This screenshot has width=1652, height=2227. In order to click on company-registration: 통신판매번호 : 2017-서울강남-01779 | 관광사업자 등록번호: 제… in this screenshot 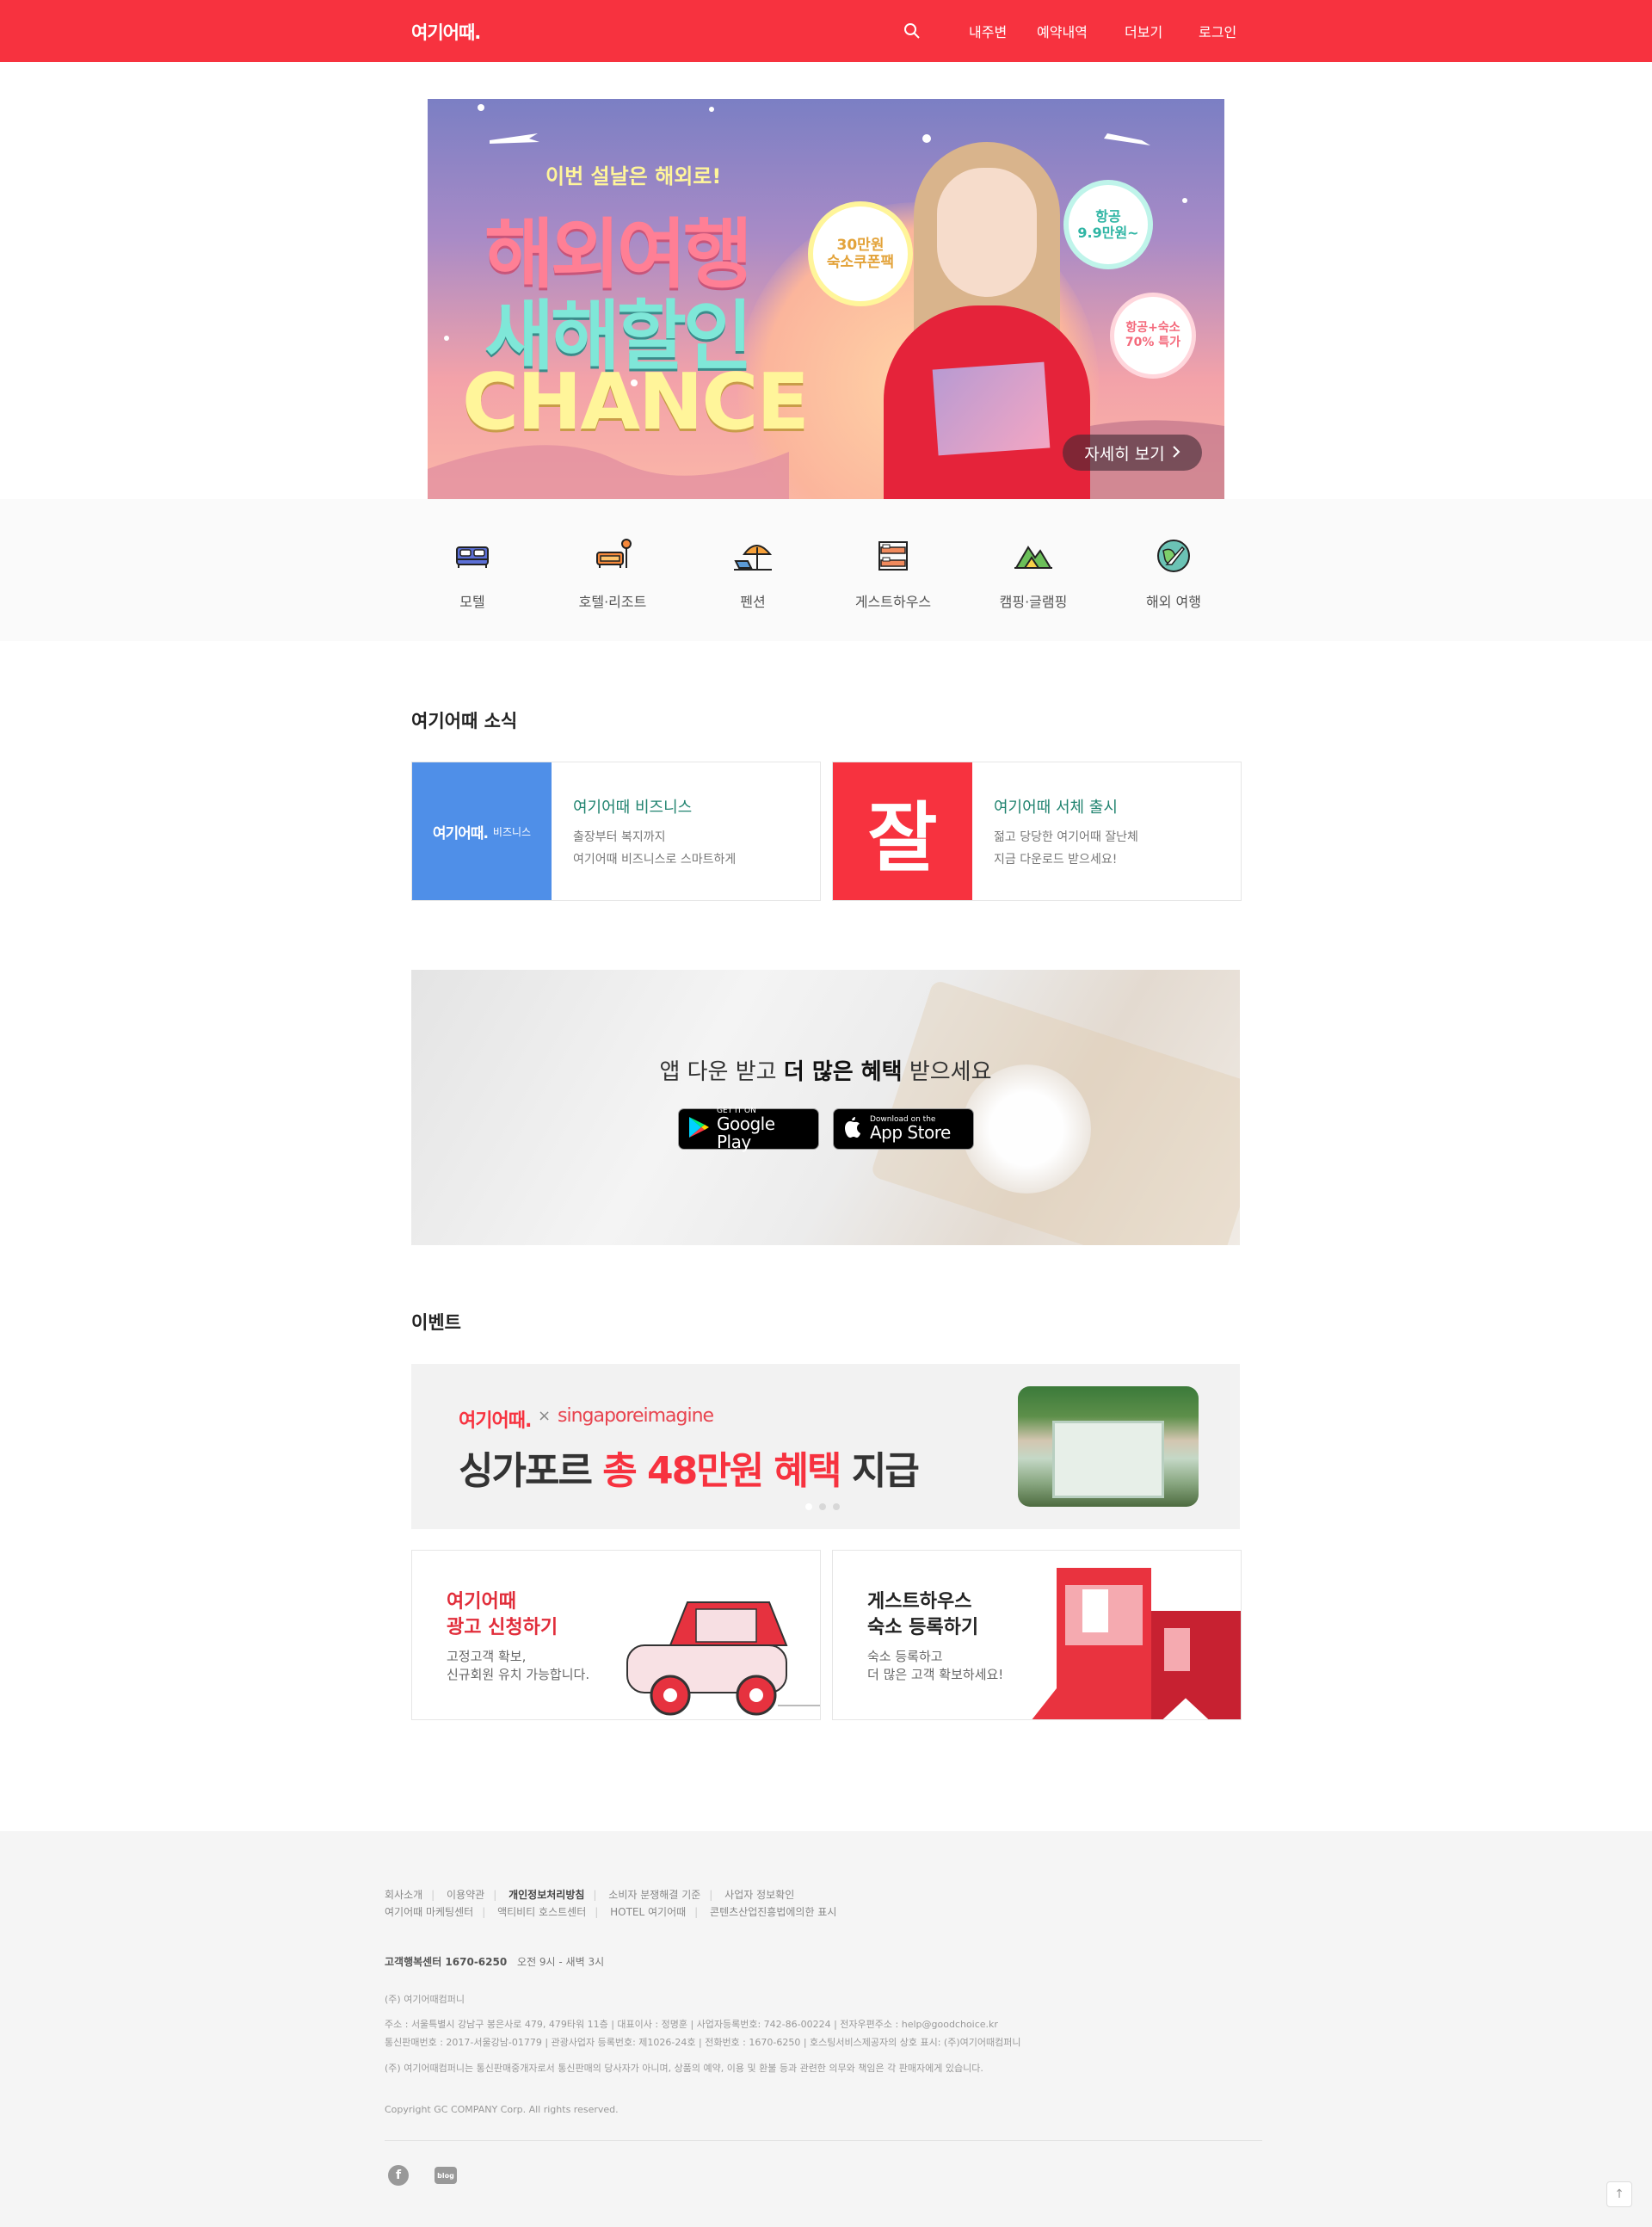, I will do `click(703, 2042)`.